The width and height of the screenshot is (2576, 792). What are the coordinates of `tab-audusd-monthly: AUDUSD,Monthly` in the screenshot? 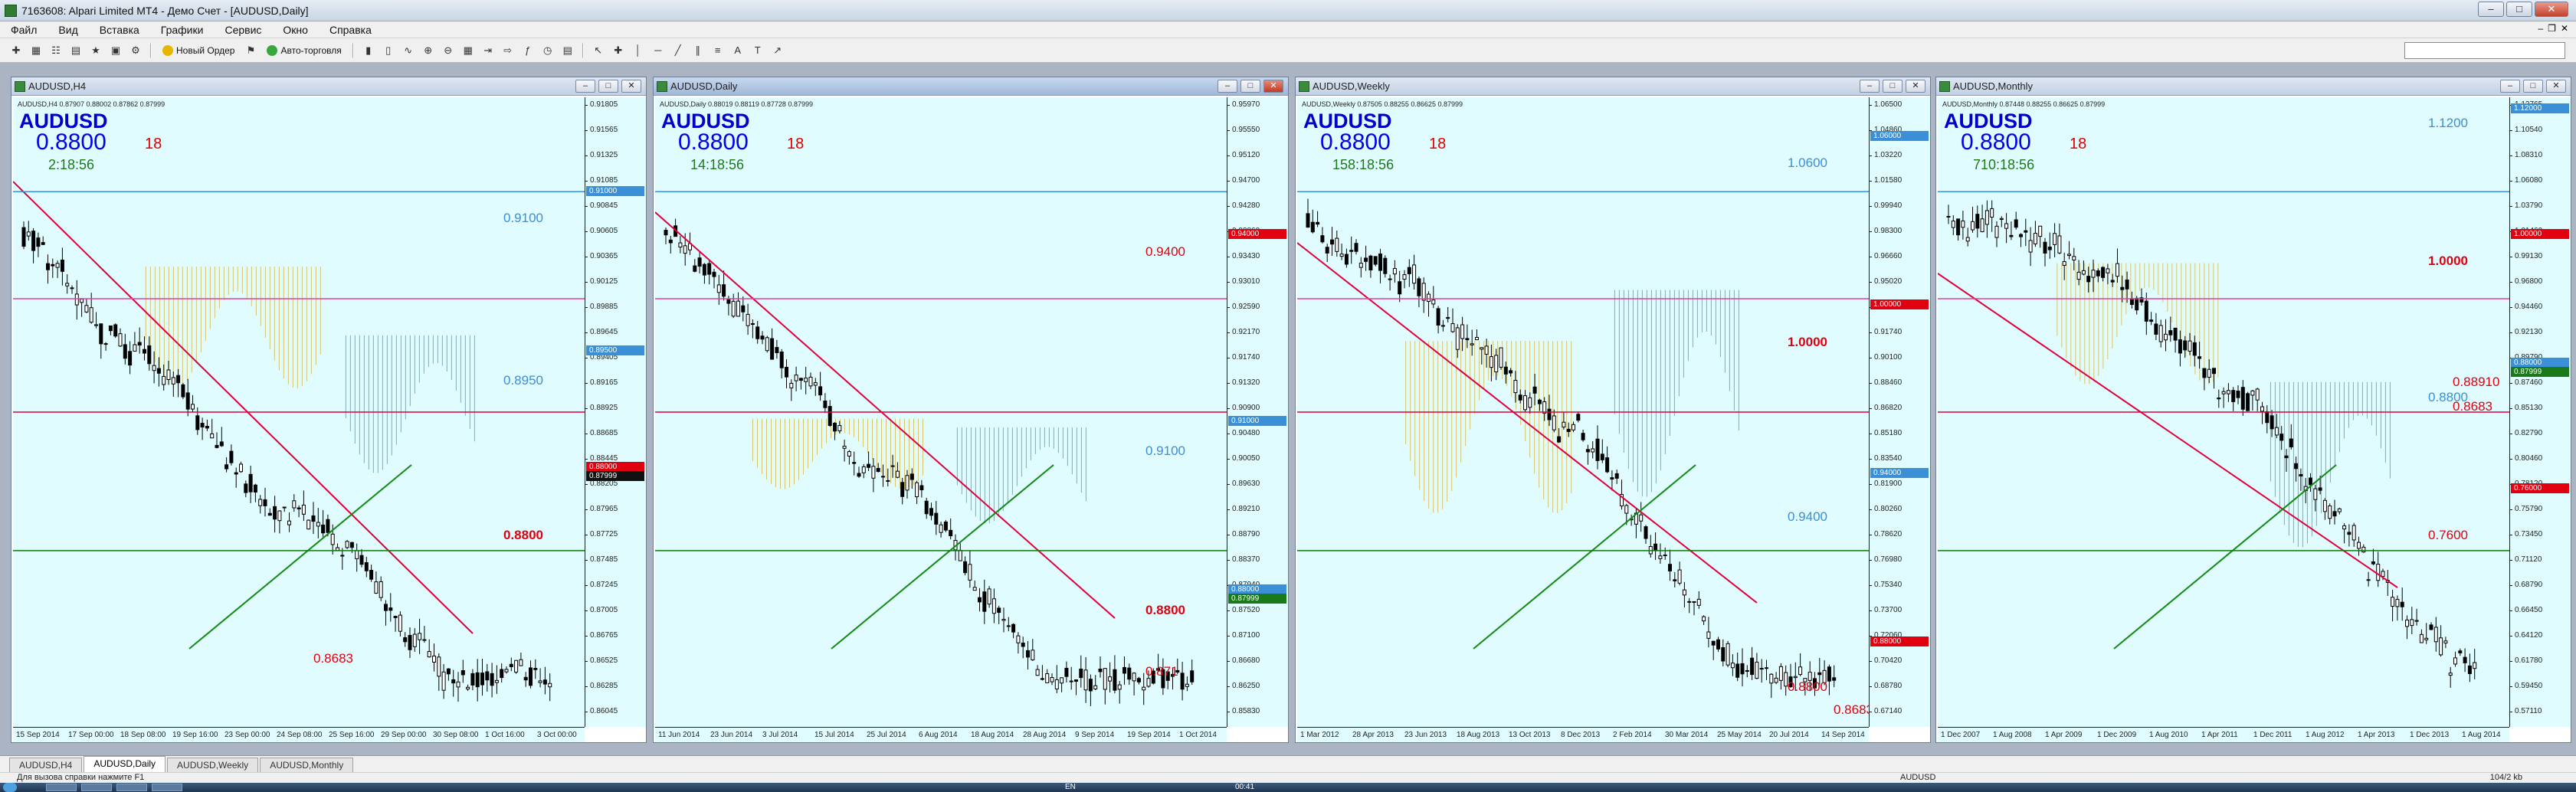 It's located at (307, 765).